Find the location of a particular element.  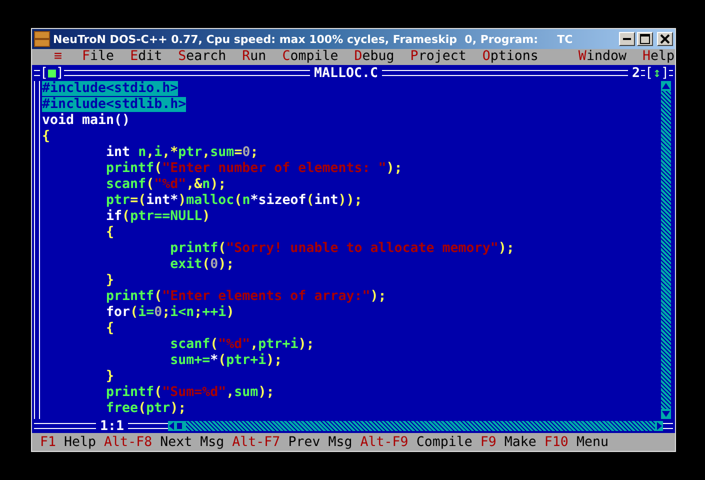

minimize-icon is located at coordinates (627, 39).